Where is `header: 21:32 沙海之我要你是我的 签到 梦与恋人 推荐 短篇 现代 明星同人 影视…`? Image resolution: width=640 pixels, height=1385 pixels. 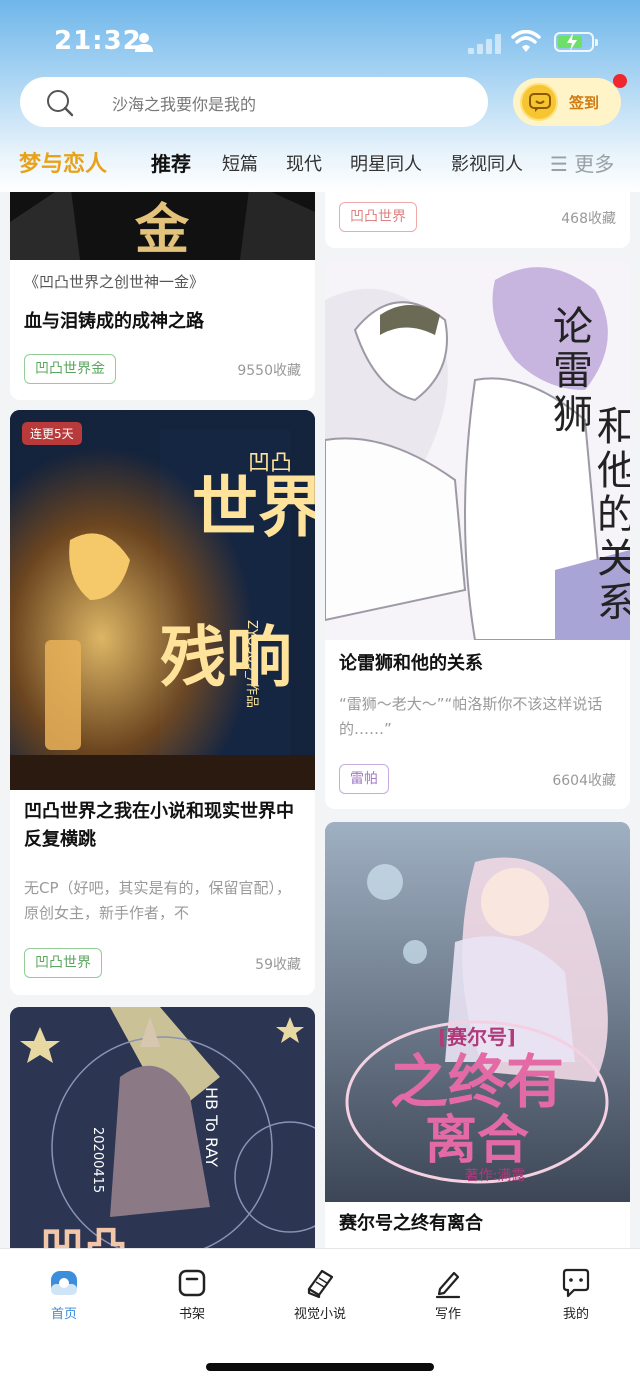
header: 21:32 沙海之我要你是我的 签到 梦与恋人 推荐 短篇 现代 明星同人 影视… is located at coordinates (320, 96).